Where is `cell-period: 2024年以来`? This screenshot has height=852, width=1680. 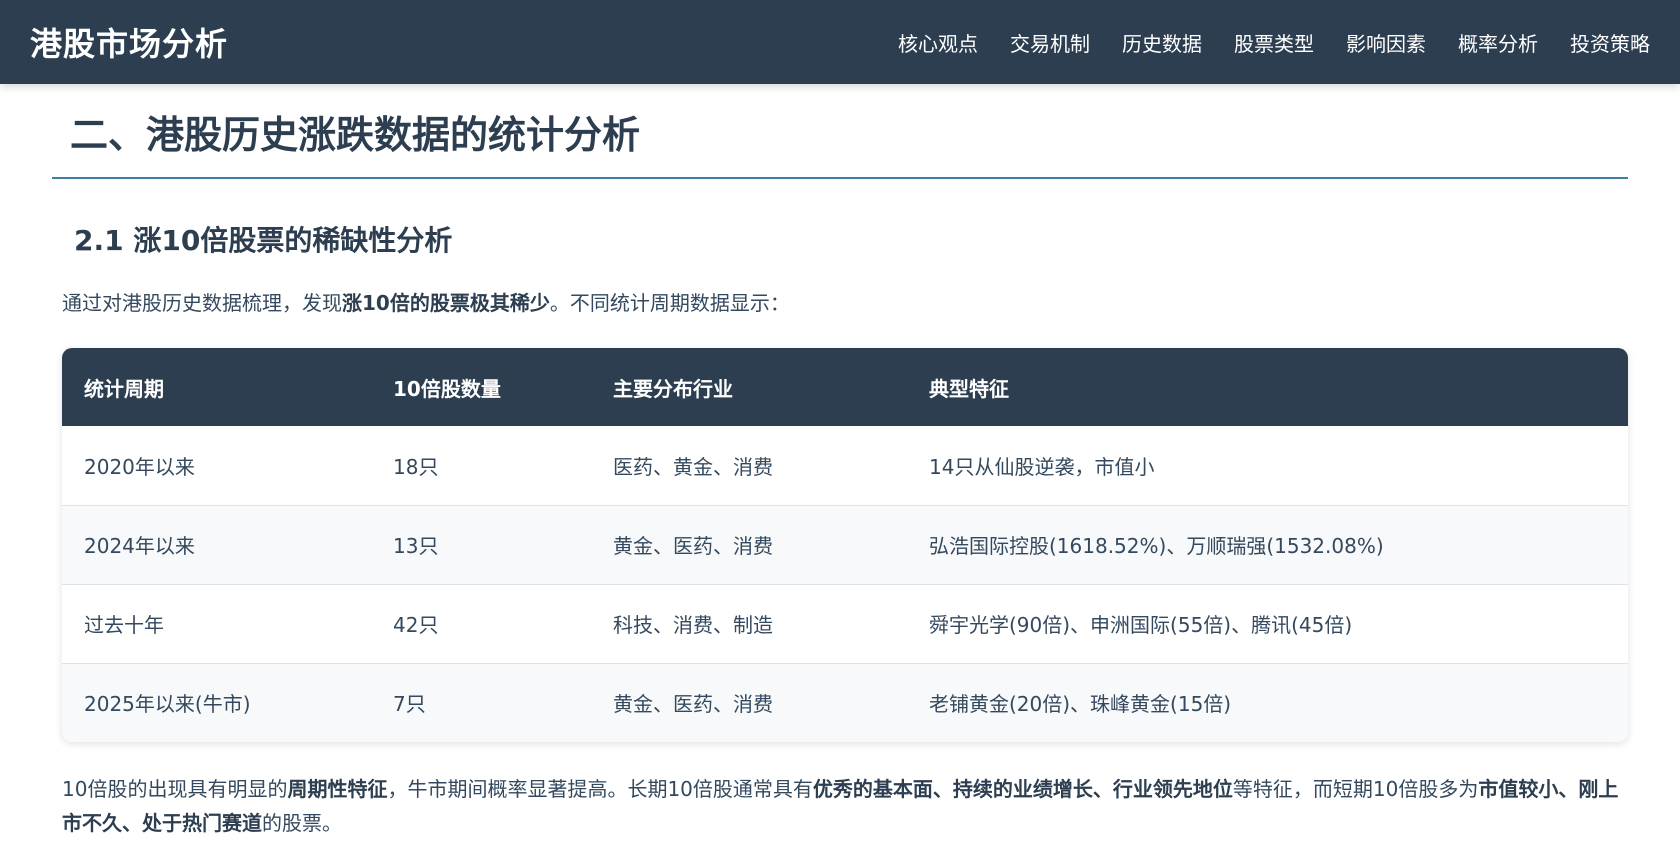 cell-period: 2024年以来 is located at coordinates (216, 545).